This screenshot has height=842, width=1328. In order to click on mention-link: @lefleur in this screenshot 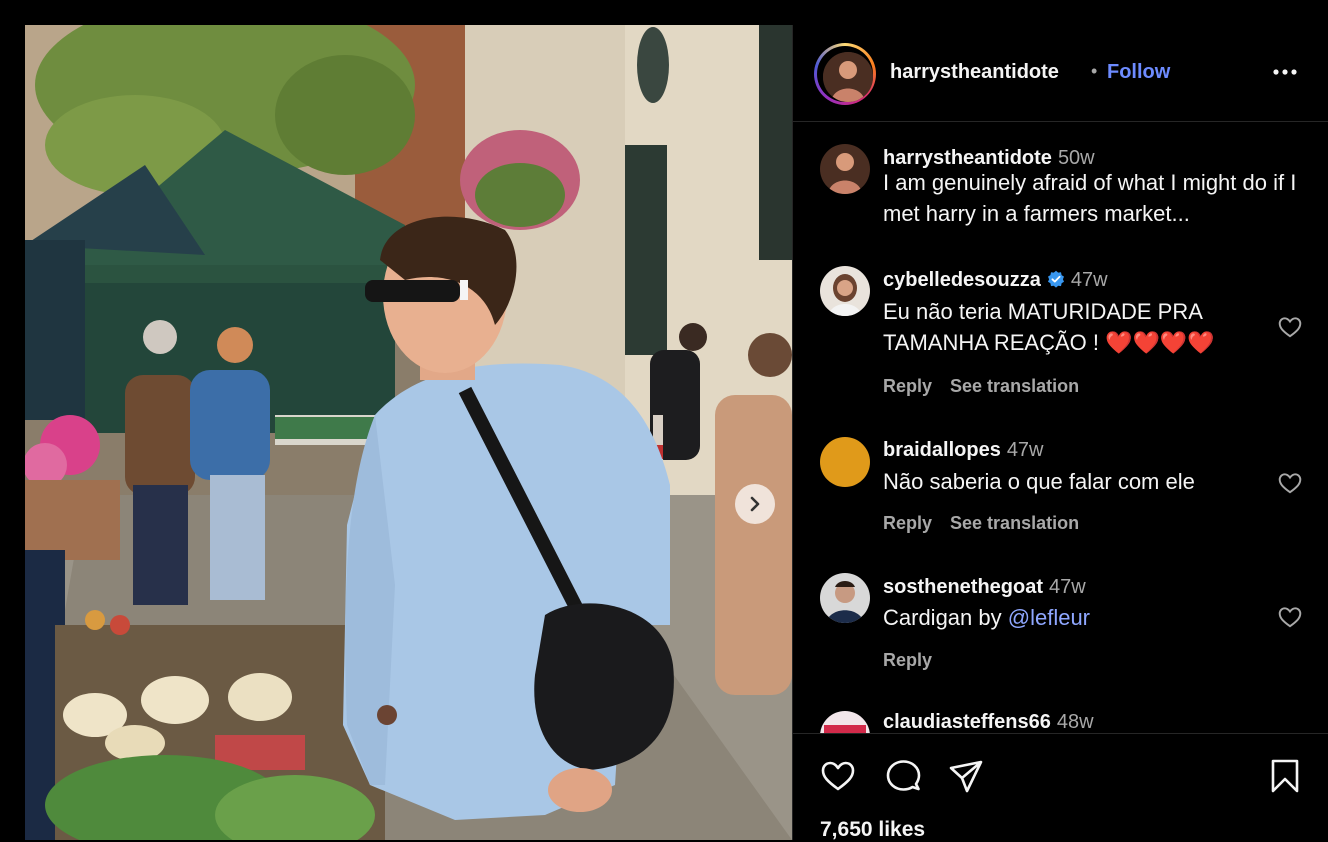, I will do `click(1049, 617)`.